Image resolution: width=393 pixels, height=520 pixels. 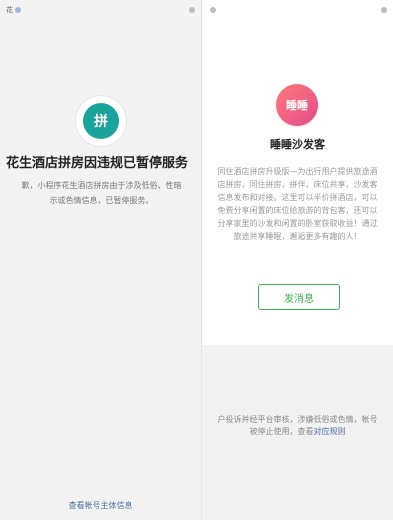 What do you see at coordinates (281, 431) in the screenshot?
I see `notice-text: 被停止使用，查看` at bounding box center [281, 431].